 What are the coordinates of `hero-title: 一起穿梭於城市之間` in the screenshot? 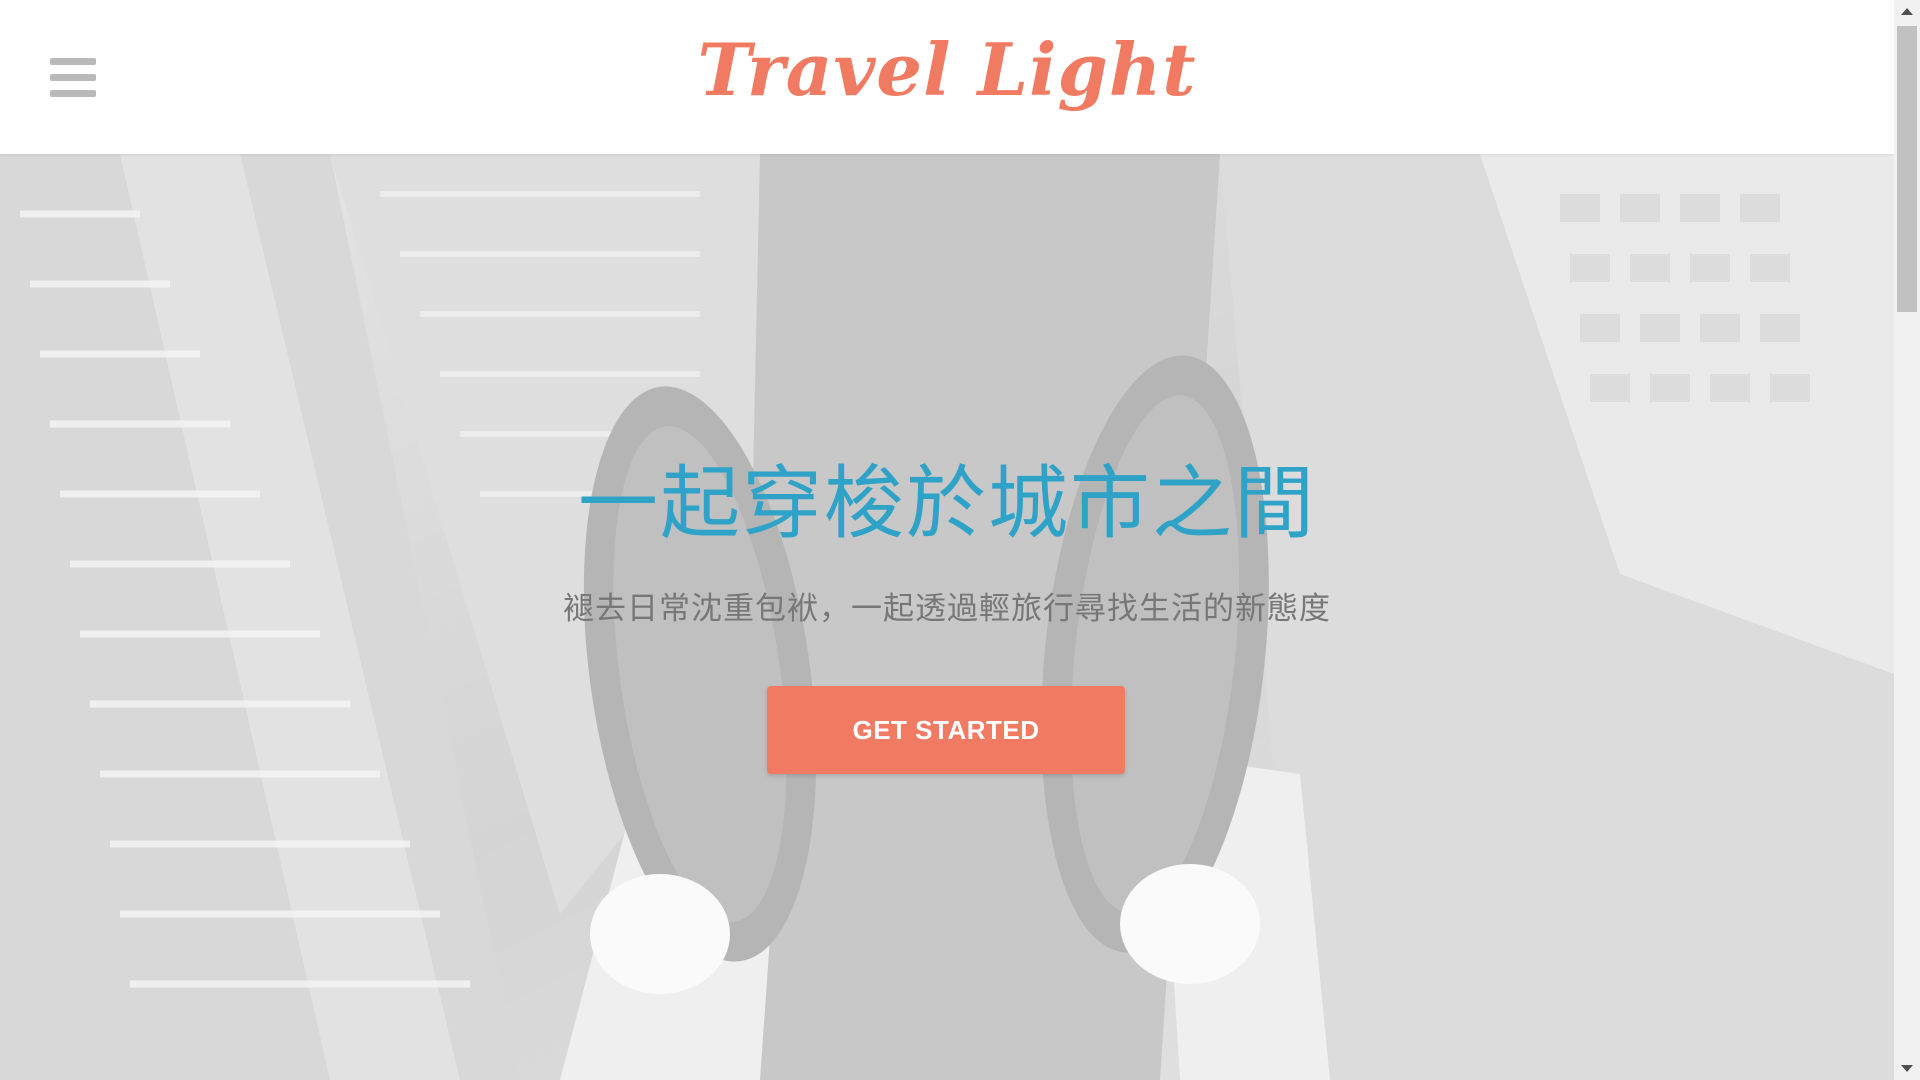 It's located at (947, 503).